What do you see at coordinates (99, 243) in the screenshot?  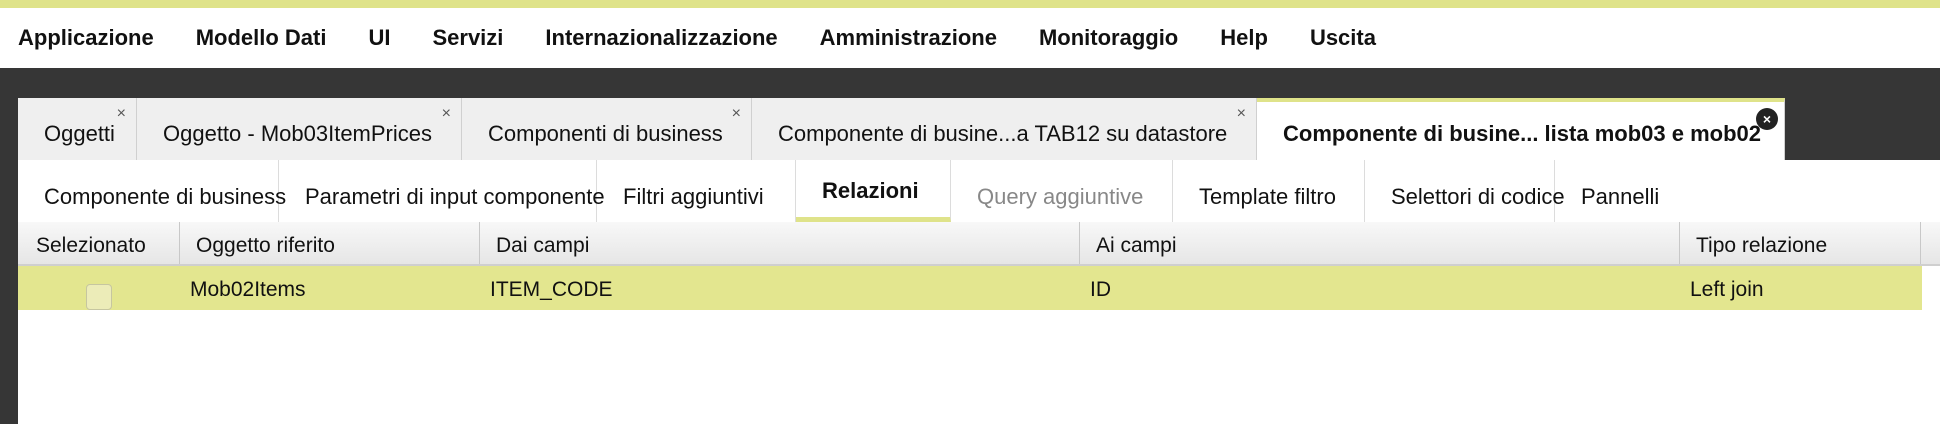 I see `column-header-selezionato: Selezionato` at bounding box center [99, 243].